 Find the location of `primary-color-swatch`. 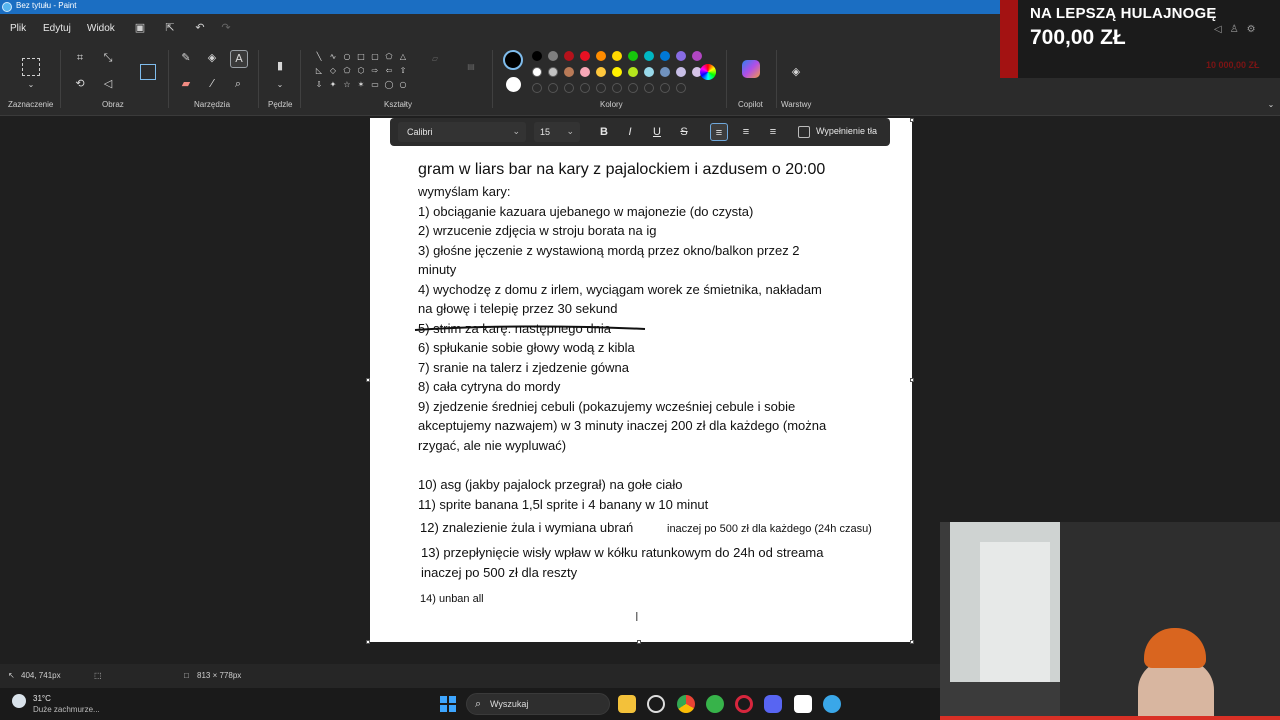

primary-color-swatch is located at coordinates (513, 60).